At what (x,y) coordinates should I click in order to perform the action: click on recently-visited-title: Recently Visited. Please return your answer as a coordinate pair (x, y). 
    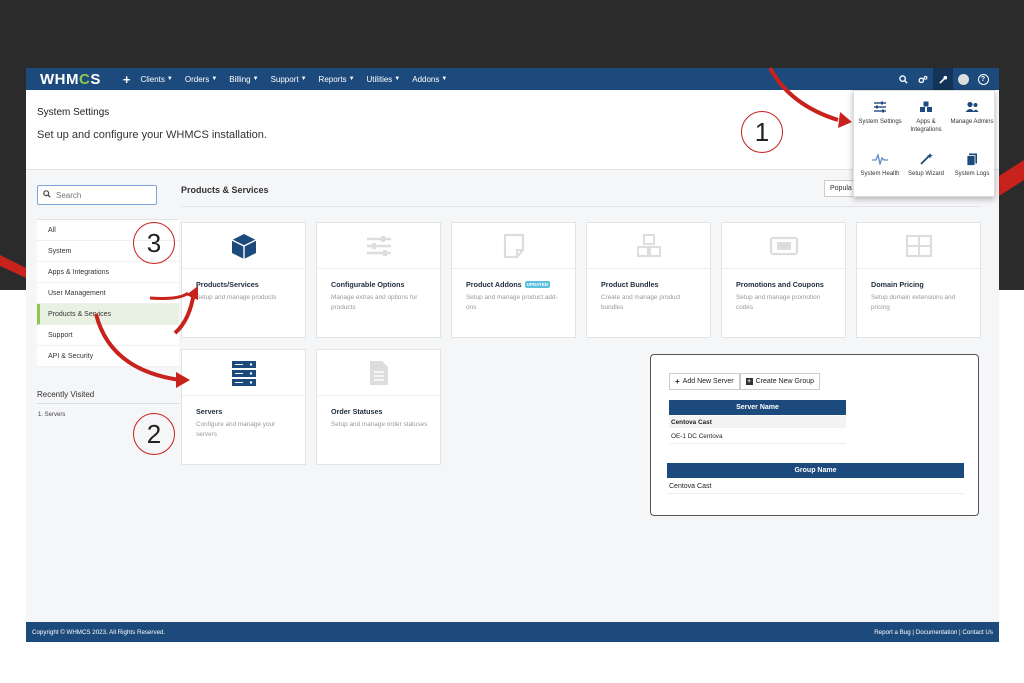
    Looking at the image, I should click on (66, 394).